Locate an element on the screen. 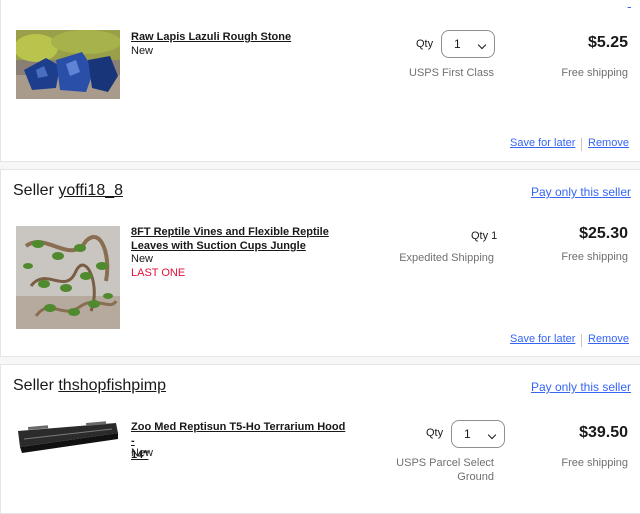 This screenshot has width=640, height=514. item-title: Raw Lapis Lazuli Rough Stone is located at coordinates (241, 37).